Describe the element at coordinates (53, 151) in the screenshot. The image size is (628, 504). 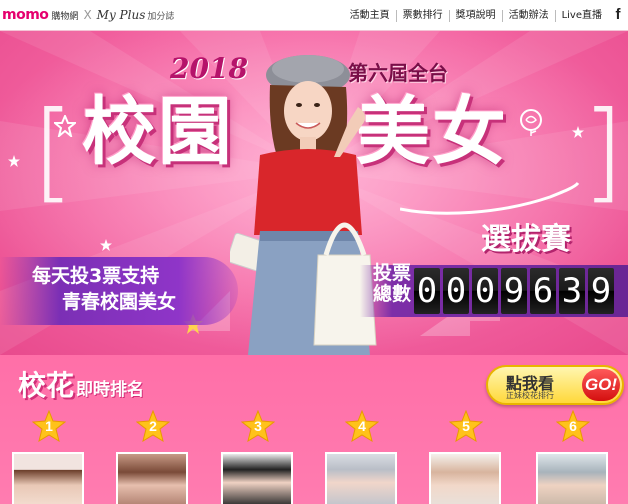
I see `left-bracket-decoration: [` at that location.